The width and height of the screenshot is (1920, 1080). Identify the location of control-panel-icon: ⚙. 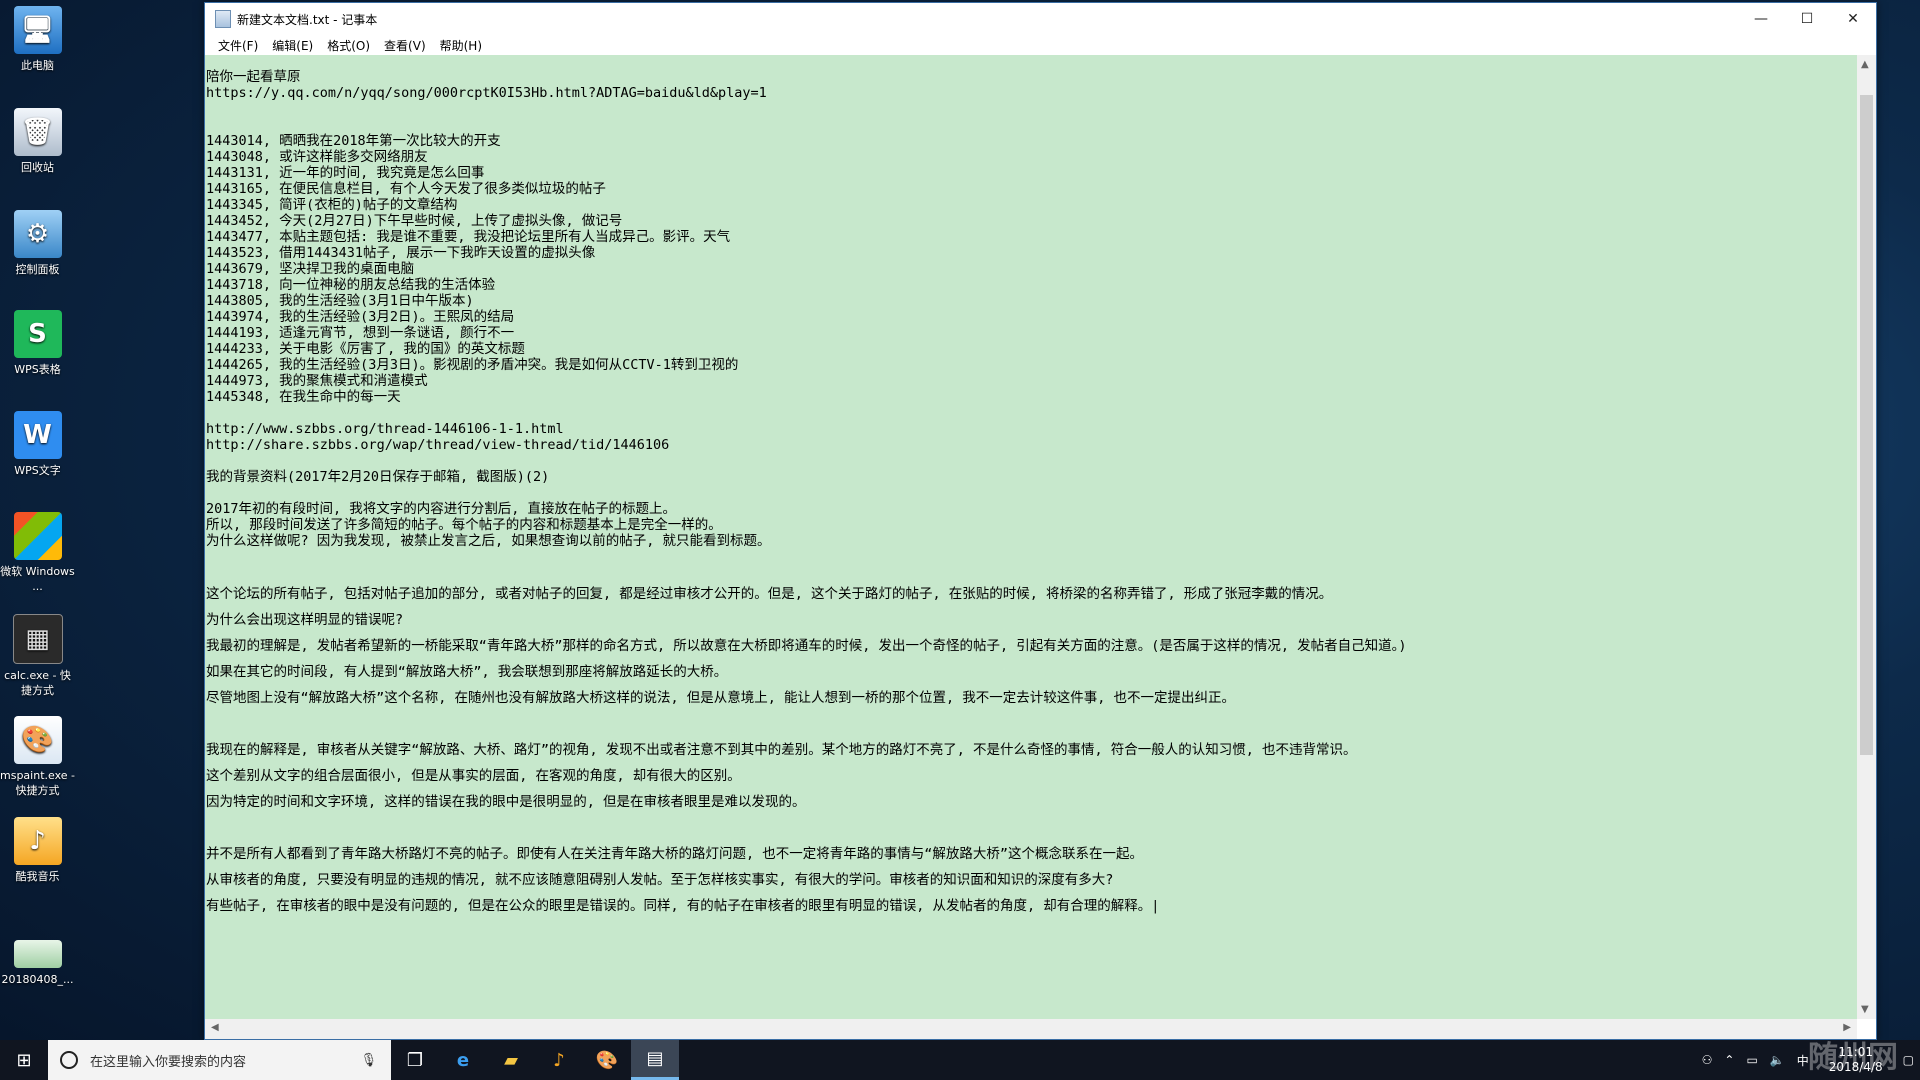
(37, 234).